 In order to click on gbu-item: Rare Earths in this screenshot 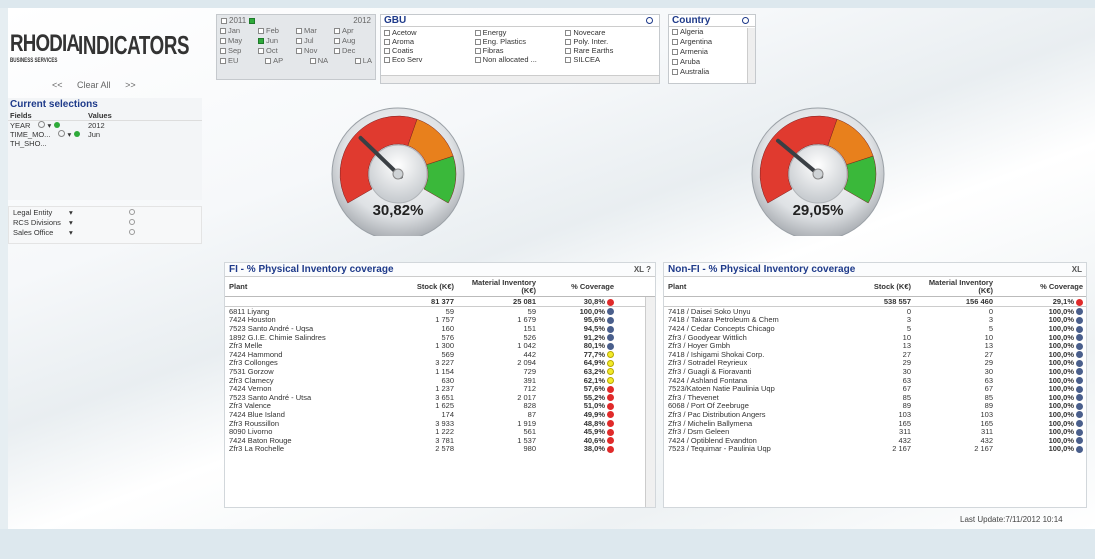, I will do `click(610, 50)`.